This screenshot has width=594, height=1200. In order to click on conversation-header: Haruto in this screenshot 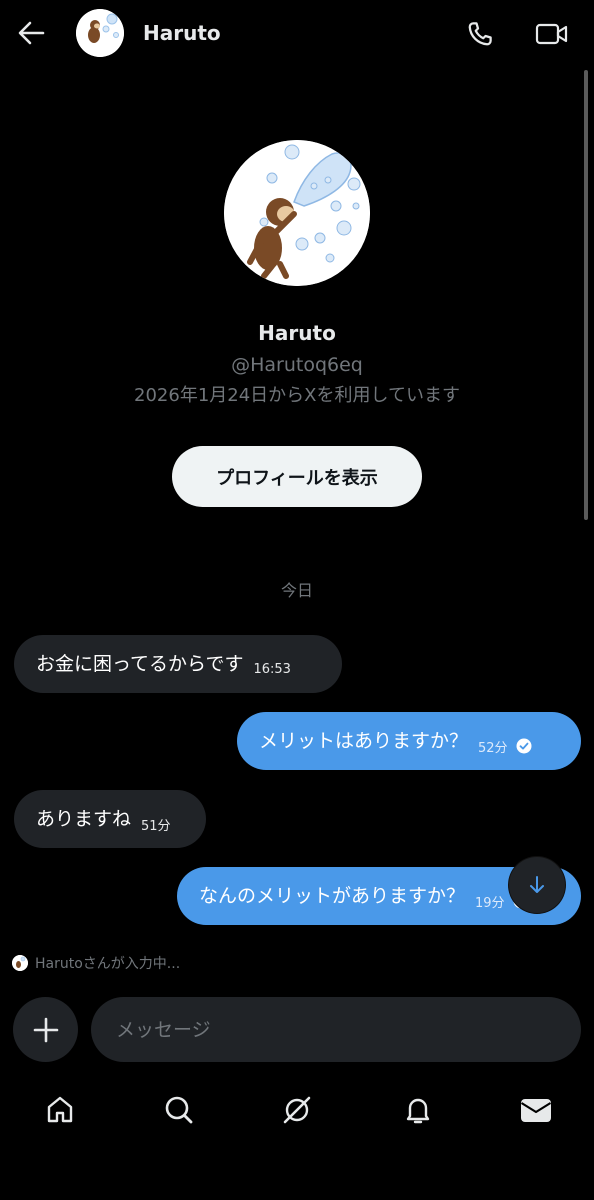, I will do `click(297, 33)`.